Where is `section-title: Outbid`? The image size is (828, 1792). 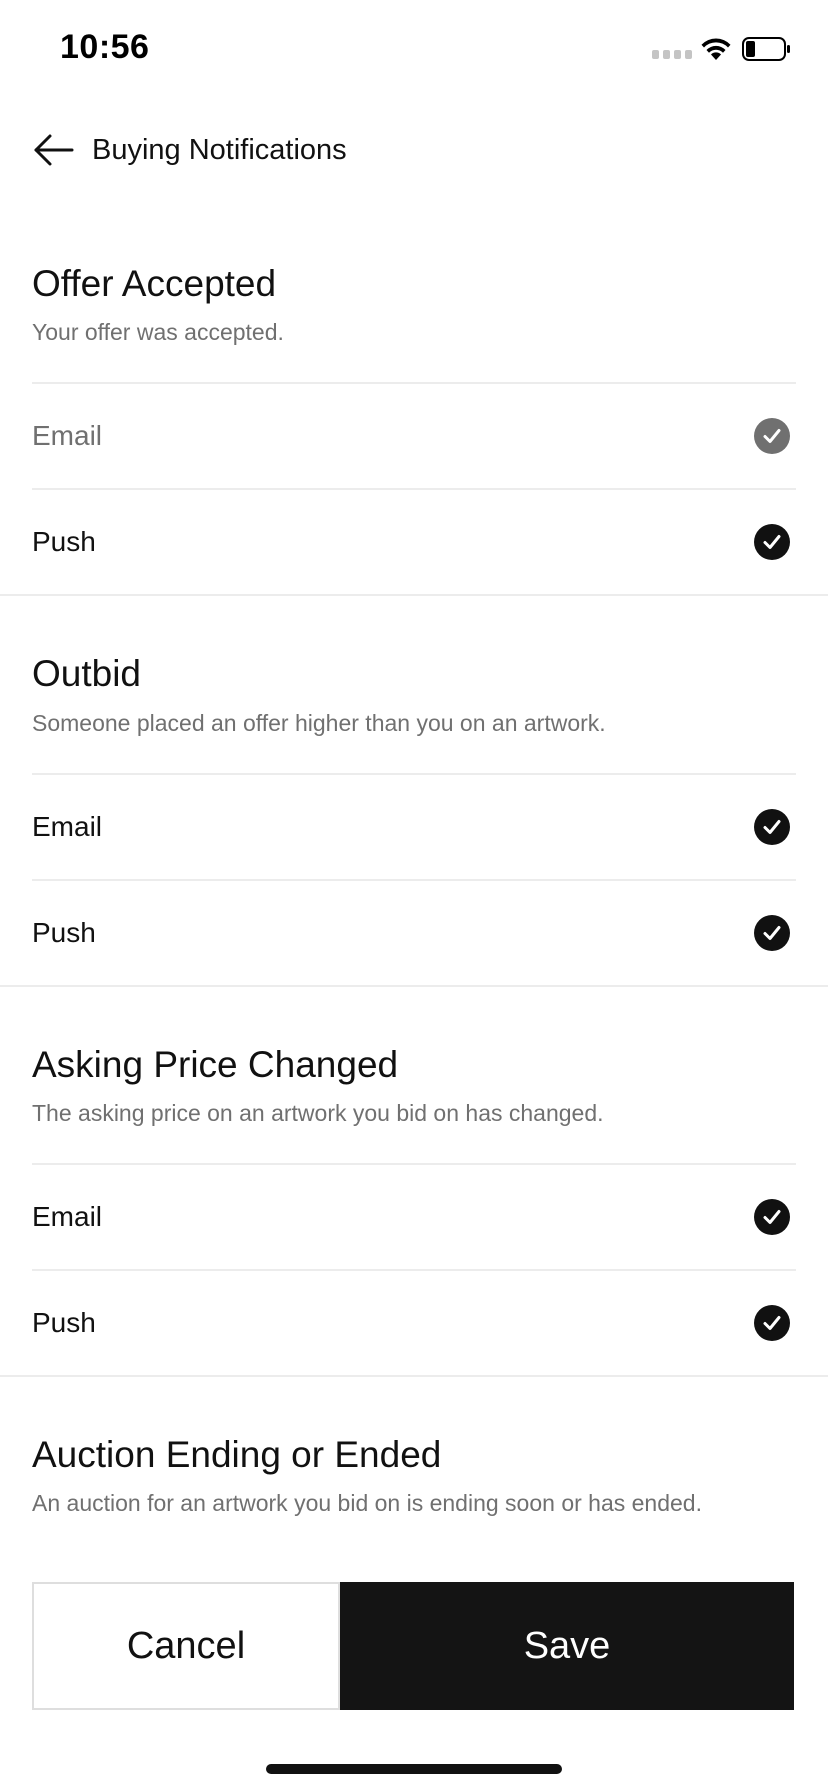
section-title: Outbid is located at coordinates (87, 674).